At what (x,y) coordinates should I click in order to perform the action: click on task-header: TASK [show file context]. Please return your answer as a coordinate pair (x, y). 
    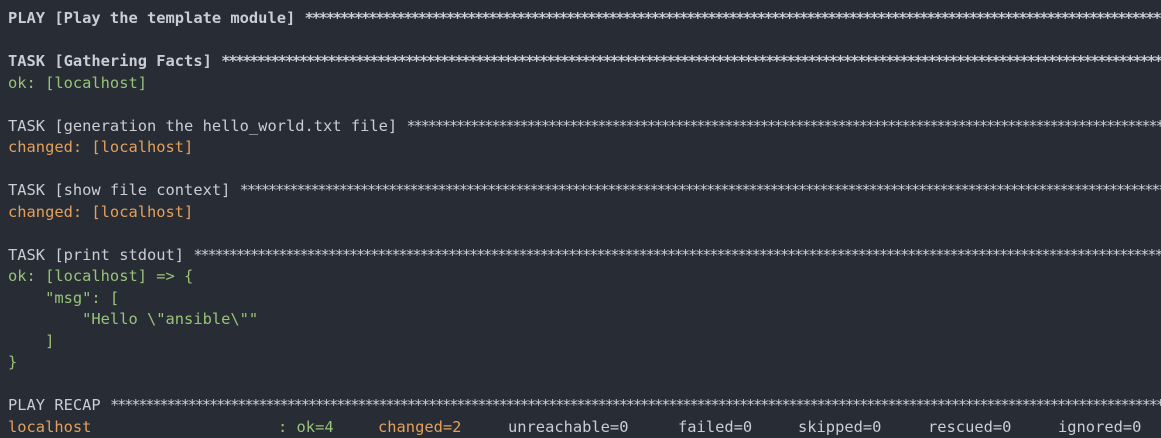
    Looking at the image, I should click on (119, 190).